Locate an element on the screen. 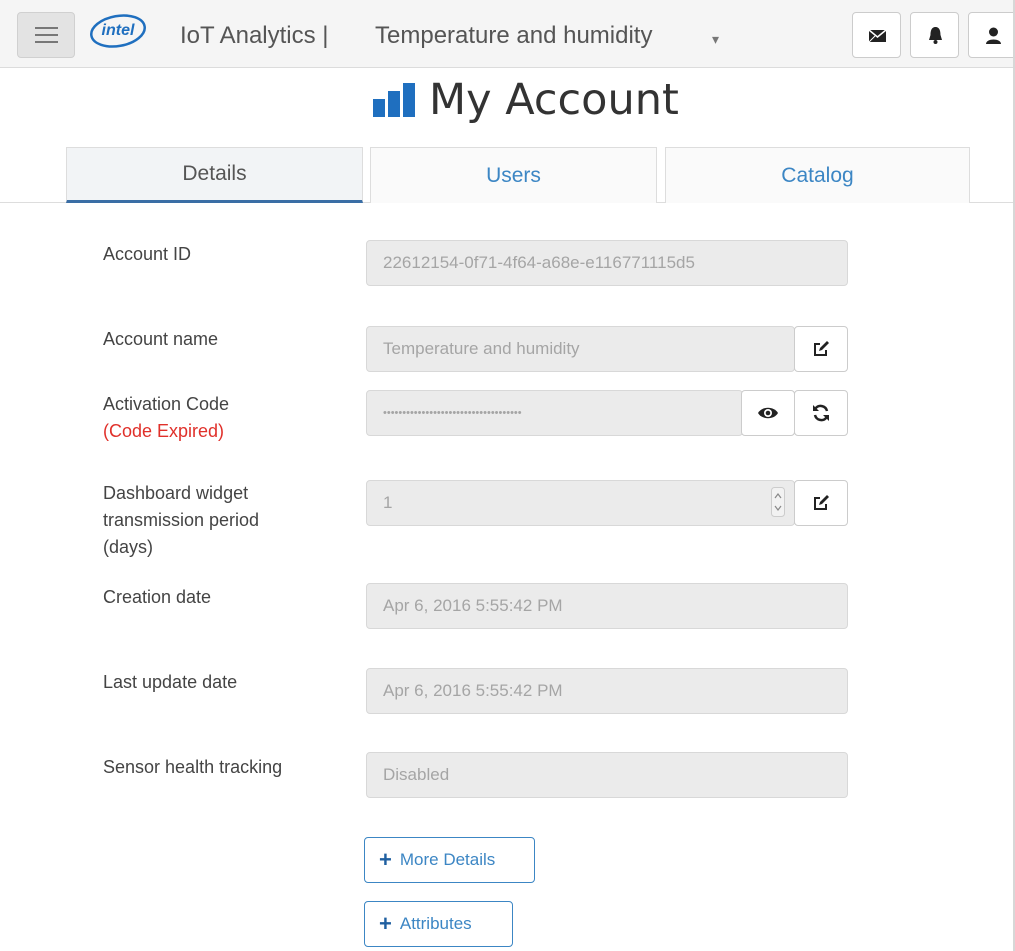  account-id-label: Account ID is located at coordinates (147, 254).